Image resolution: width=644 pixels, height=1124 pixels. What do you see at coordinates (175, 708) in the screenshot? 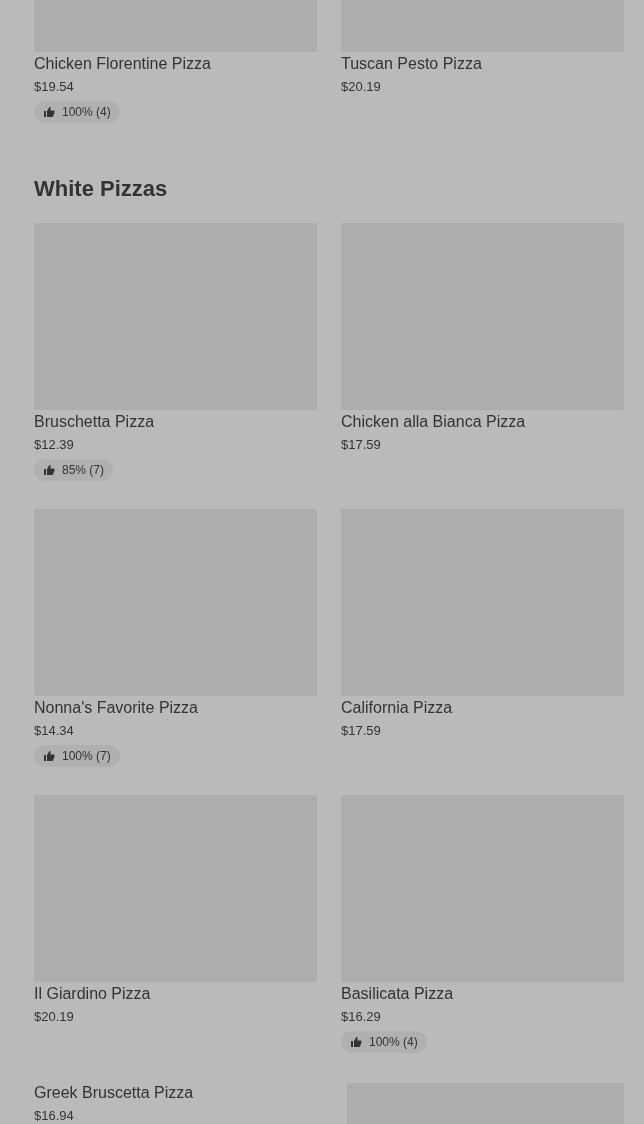
I see `item-name: Nonna's Favorite Pizza` at bounding box center [175, 708].